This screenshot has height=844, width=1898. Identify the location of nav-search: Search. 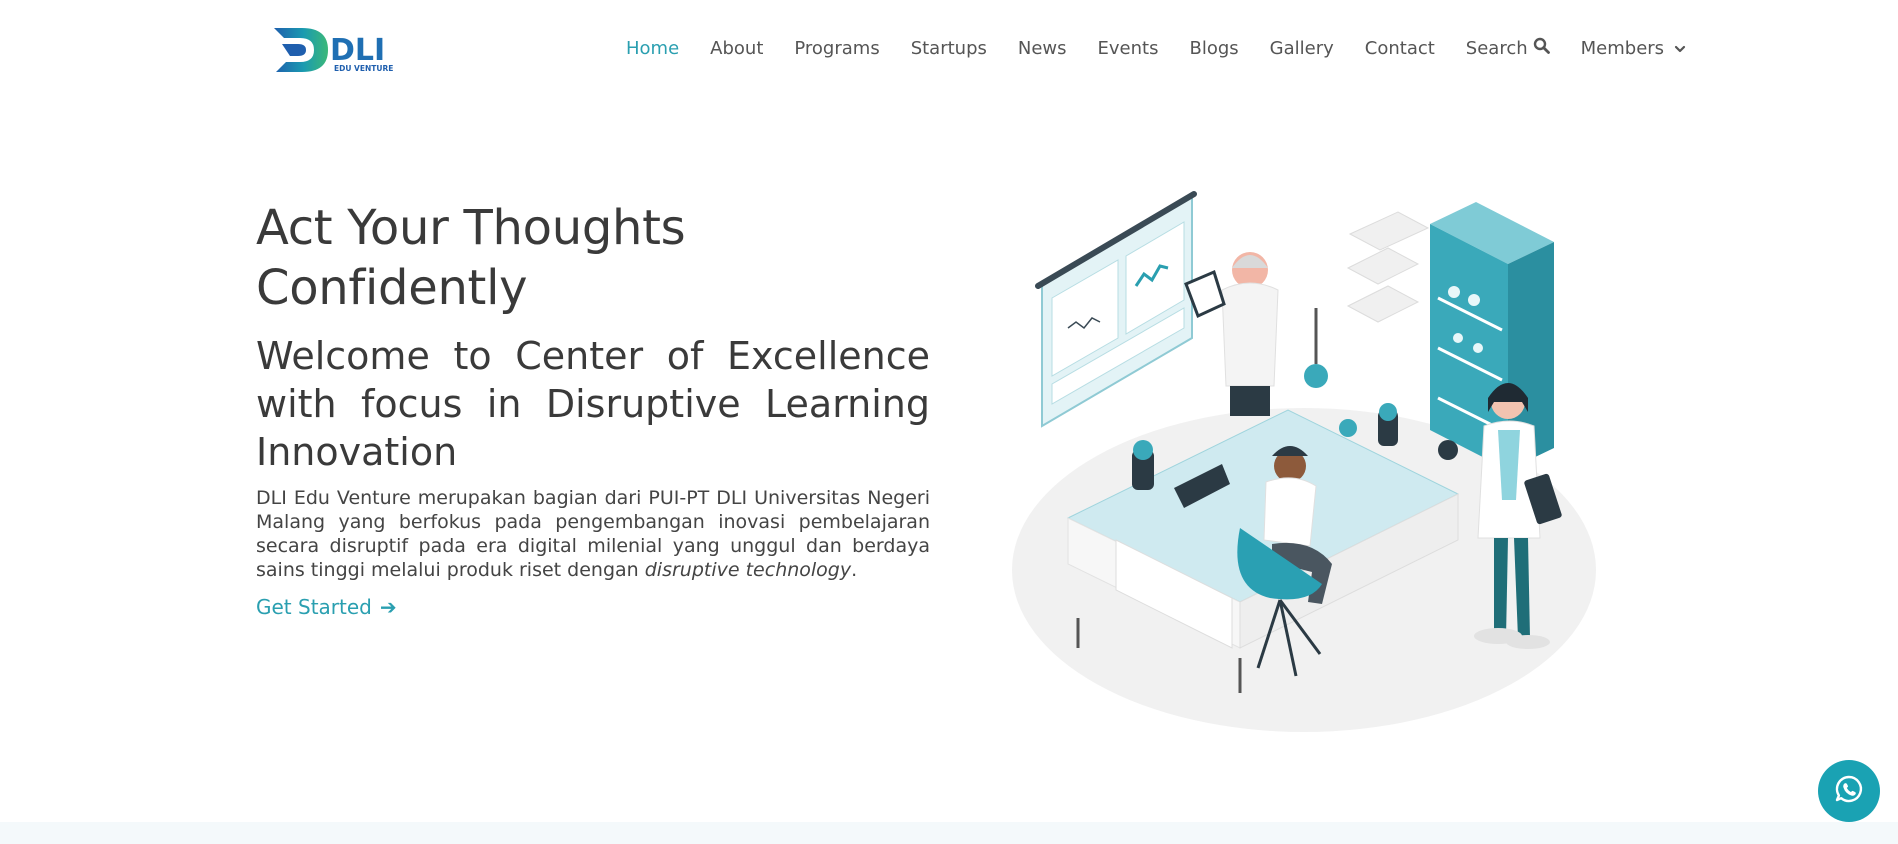
(1508, 48).